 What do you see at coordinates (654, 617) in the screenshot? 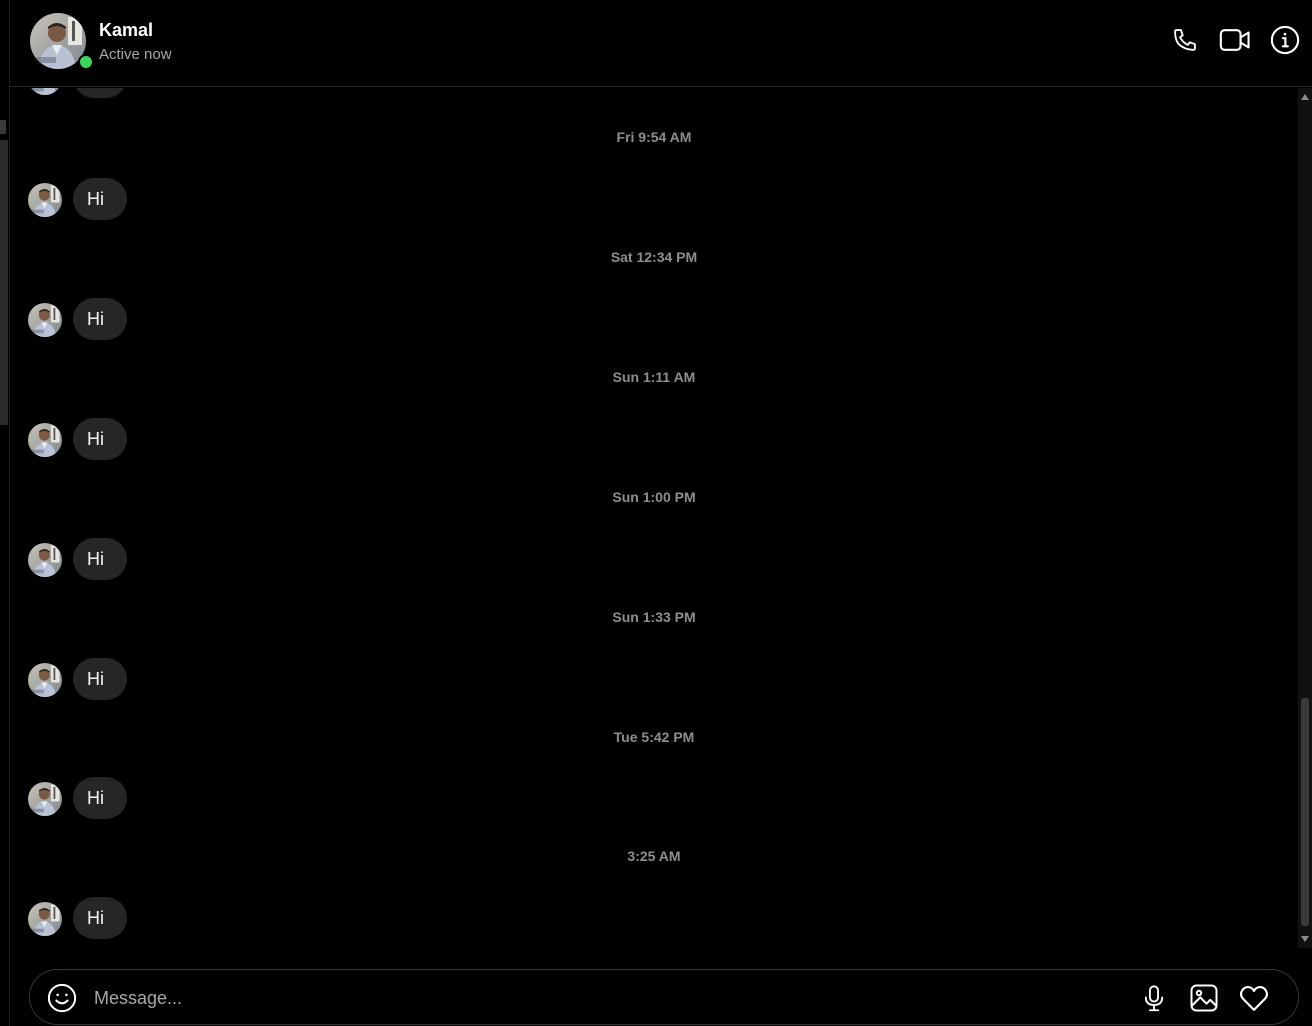
I see `thread-timestamp: Sun 1:33 PM` at bounding box center [654, 617].